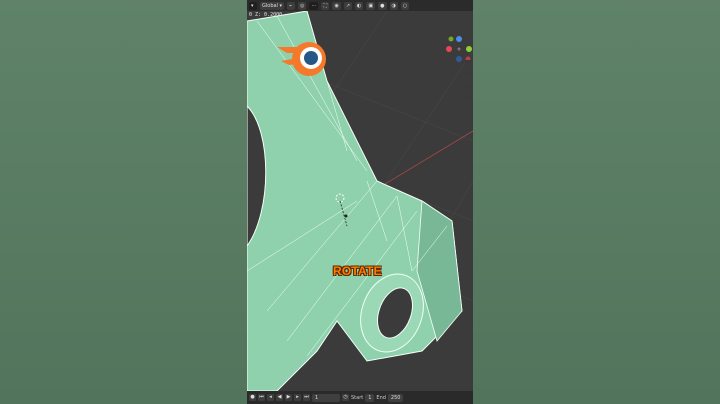 The width and height of the screenshot is (720, 404). What do you see at coordinates (468, 74) in the screenshot?
I see `pan-hand-icon` at bounding box center [468, 74].